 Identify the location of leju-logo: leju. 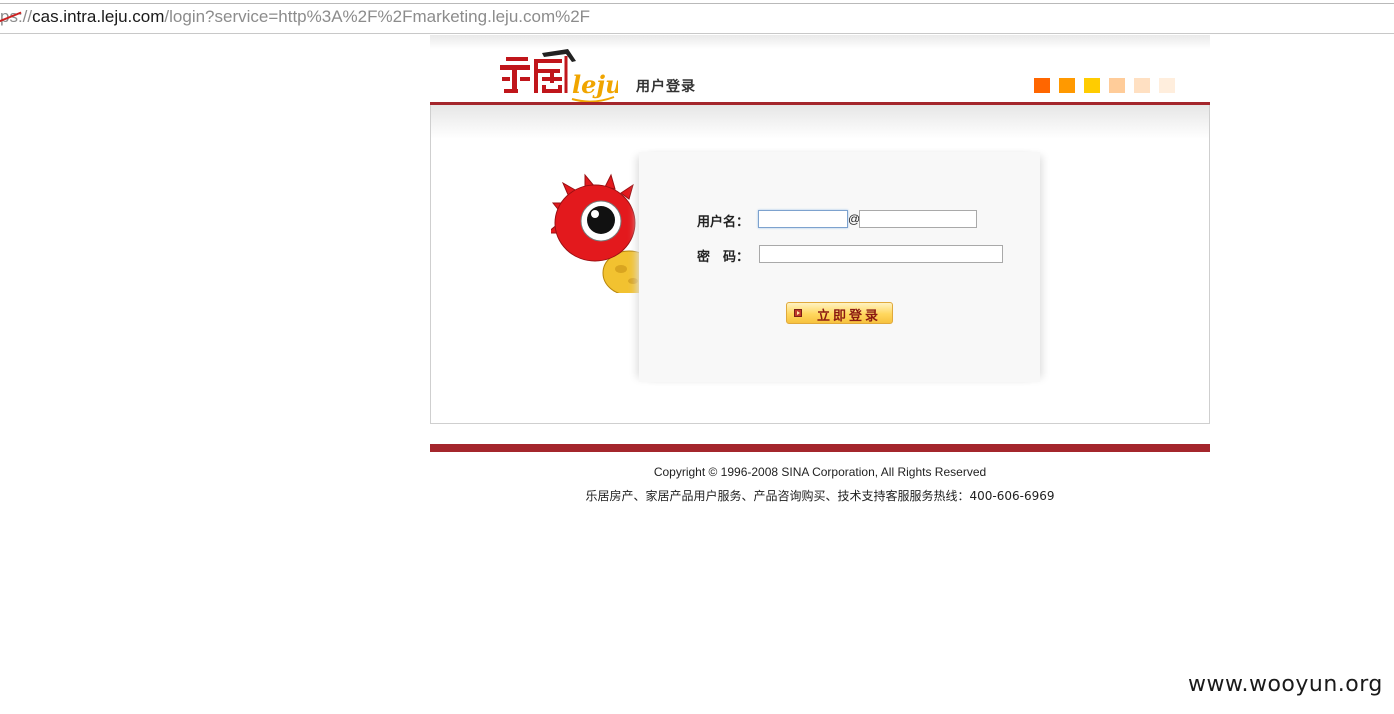
(559, 76).